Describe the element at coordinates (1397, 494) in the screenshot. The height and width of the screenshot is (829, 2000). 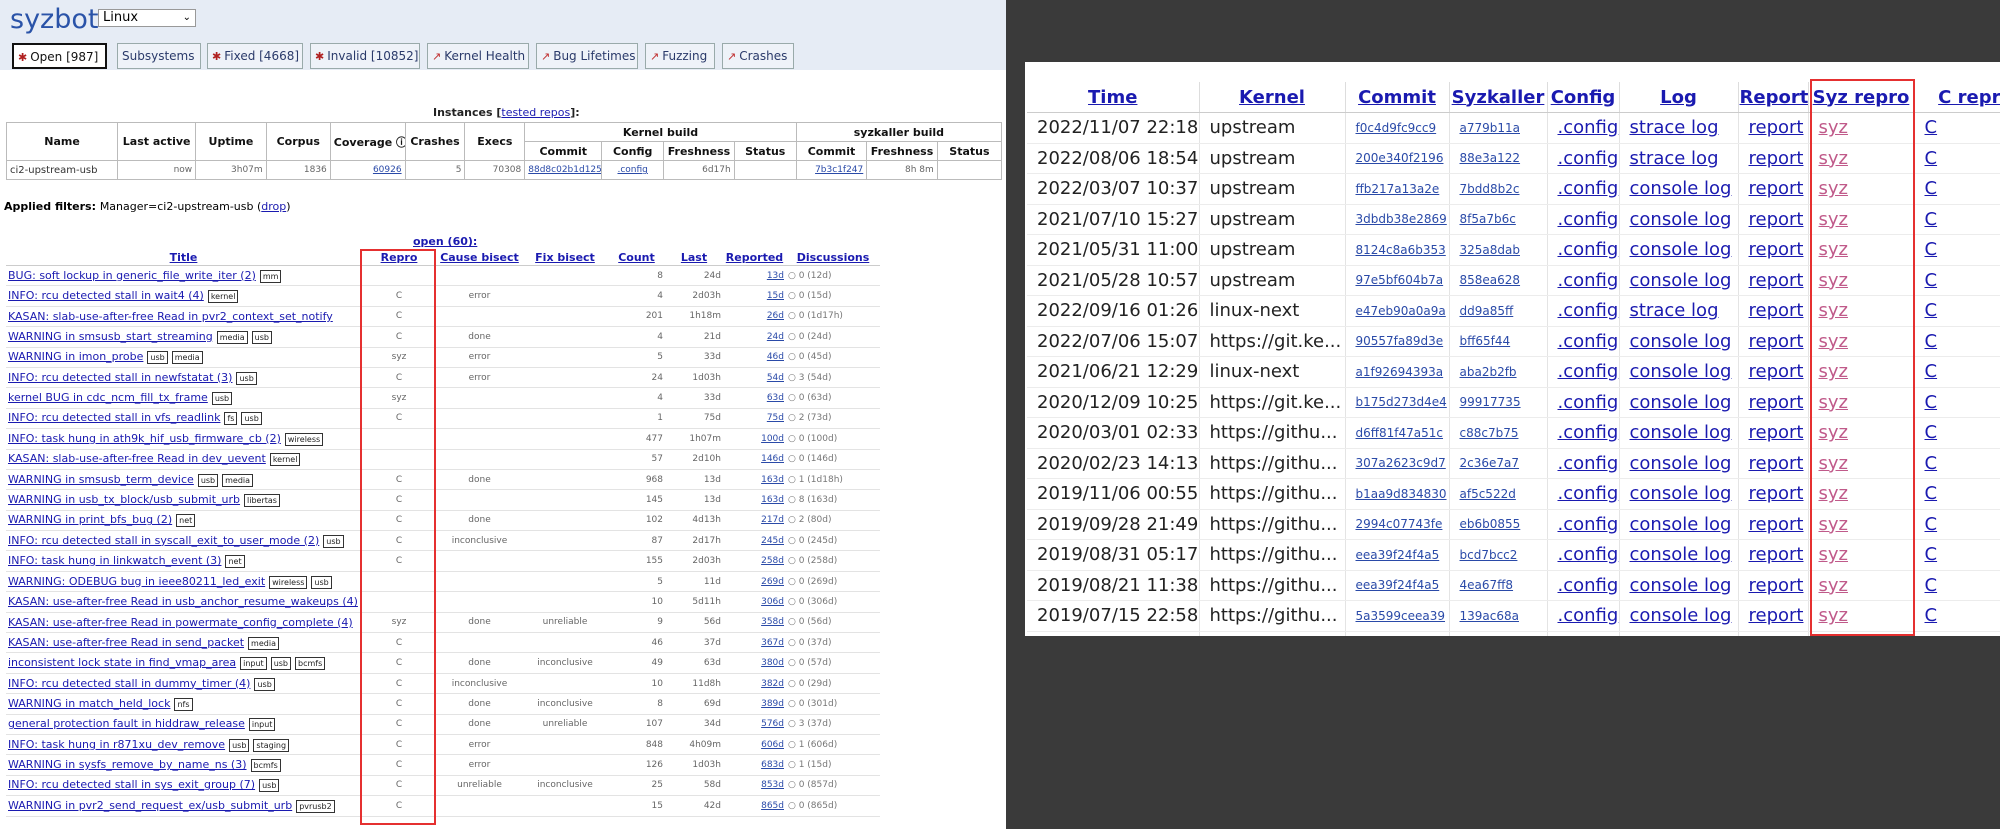
I see `crash-commit-link: b1aa9d834830` at that location.